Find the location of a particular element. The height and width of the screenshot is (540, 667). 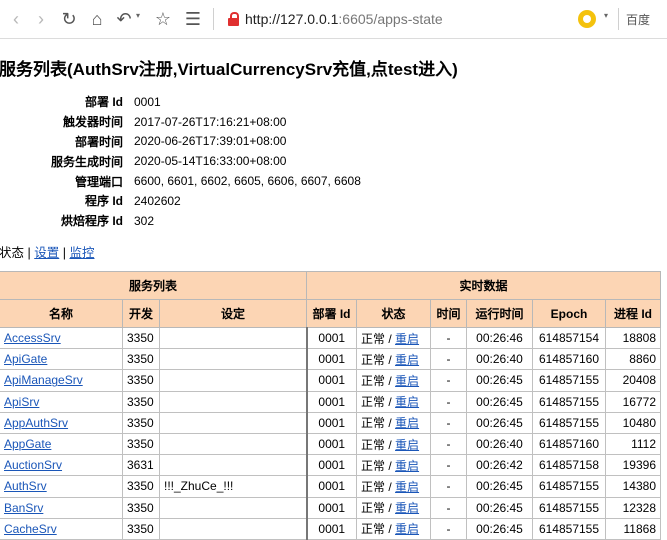

status-text: 正常 is located at coordinates (373, 529).